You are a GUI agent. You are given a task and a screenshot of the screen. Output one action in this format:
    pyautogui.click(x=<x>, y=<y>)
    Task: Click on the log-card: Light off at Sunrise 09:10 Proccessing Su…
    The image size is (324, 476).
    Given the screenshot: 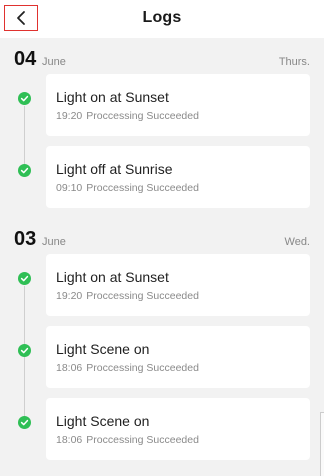 What is the action you would take?
    pyautogui.click(x=178, y=177)
    